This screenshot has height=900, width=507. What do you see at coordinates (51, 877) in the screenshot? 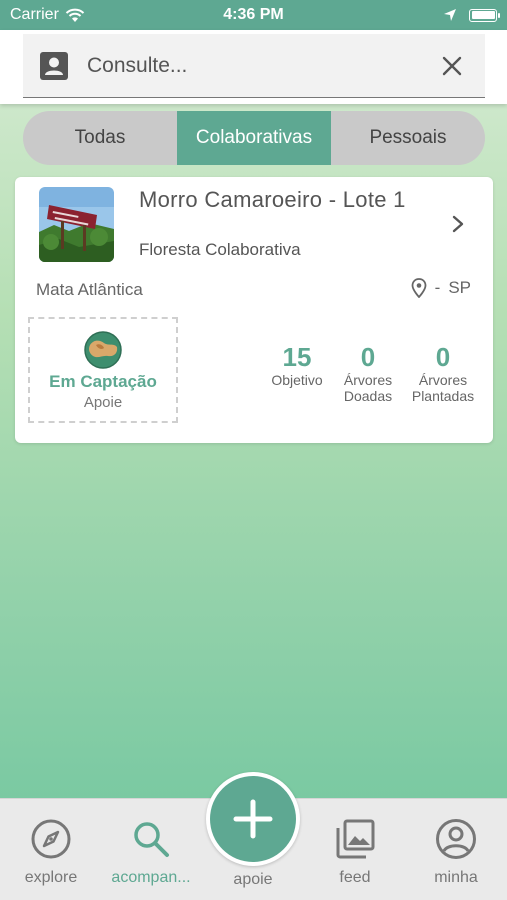
I see `nav-label: explore` at bounding box center [51, 877].